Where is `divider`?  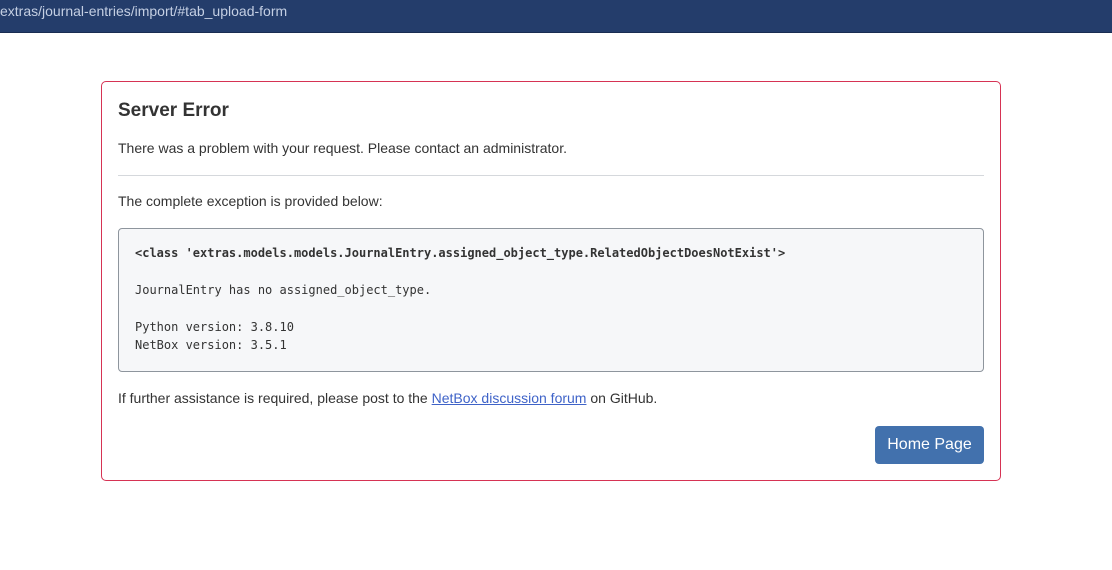 divider is located at coordinates (551, 175).